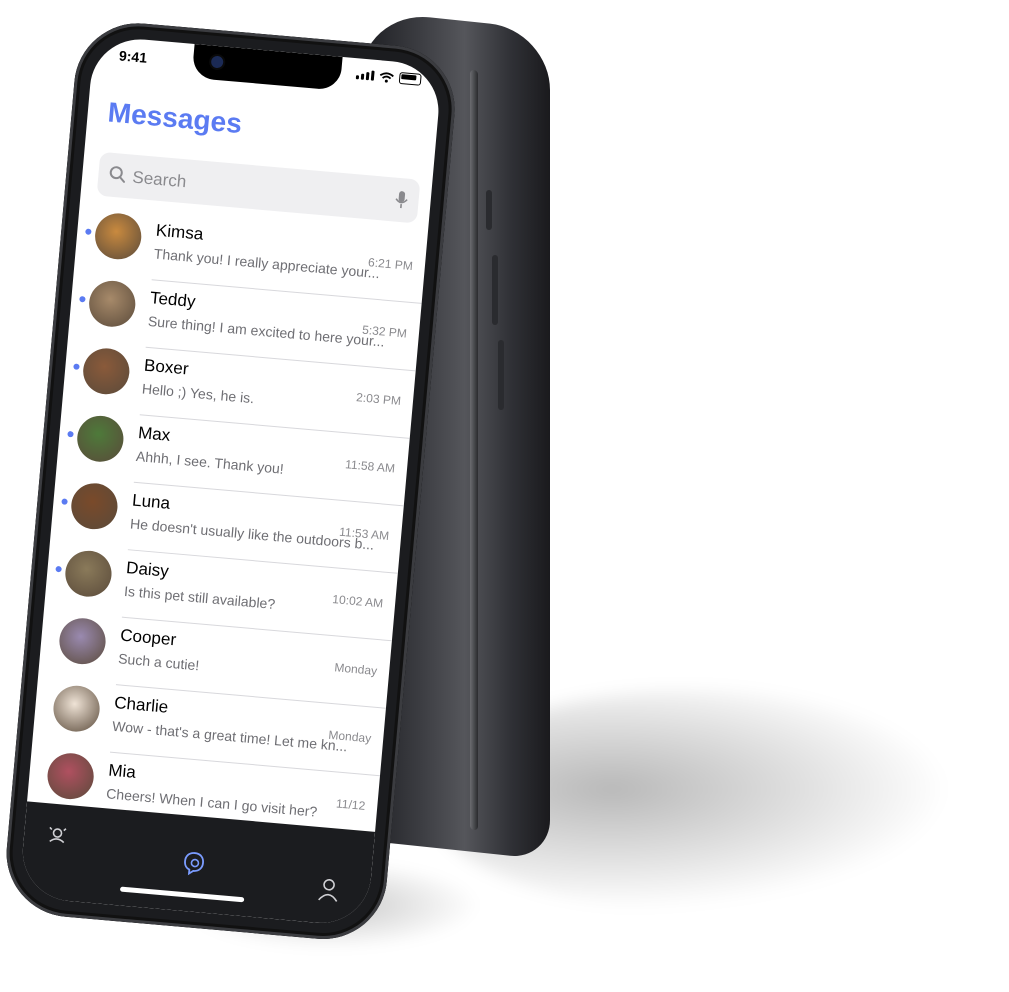 The height and width of the screenshot is (992, 1009). Describe the element at coordinates (489, 210) in the screenshot. I see `side-button-top` at that location.